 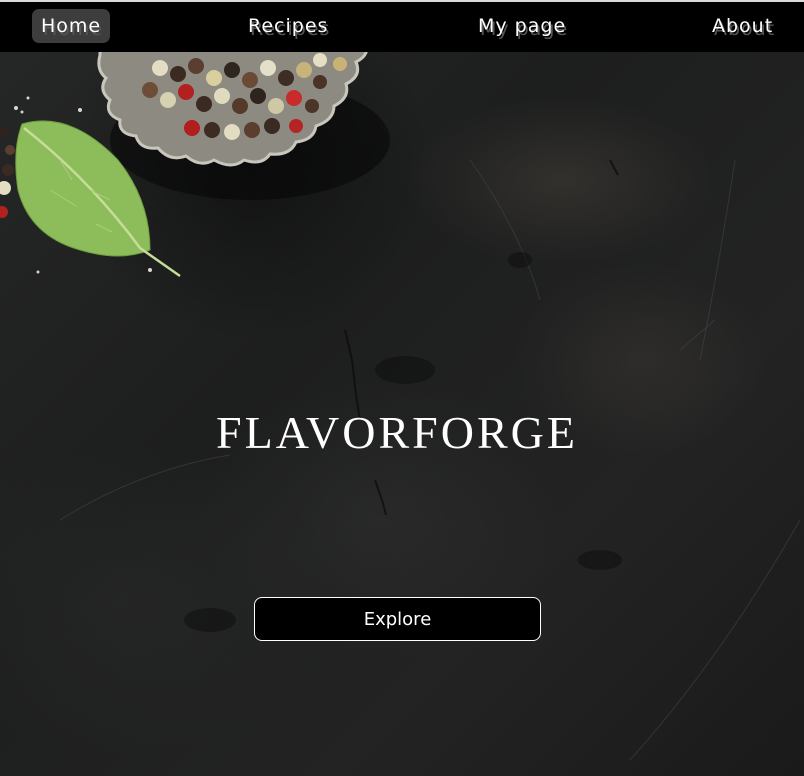 I want to click on nav-about-link: About, so click(x=742, y=26).